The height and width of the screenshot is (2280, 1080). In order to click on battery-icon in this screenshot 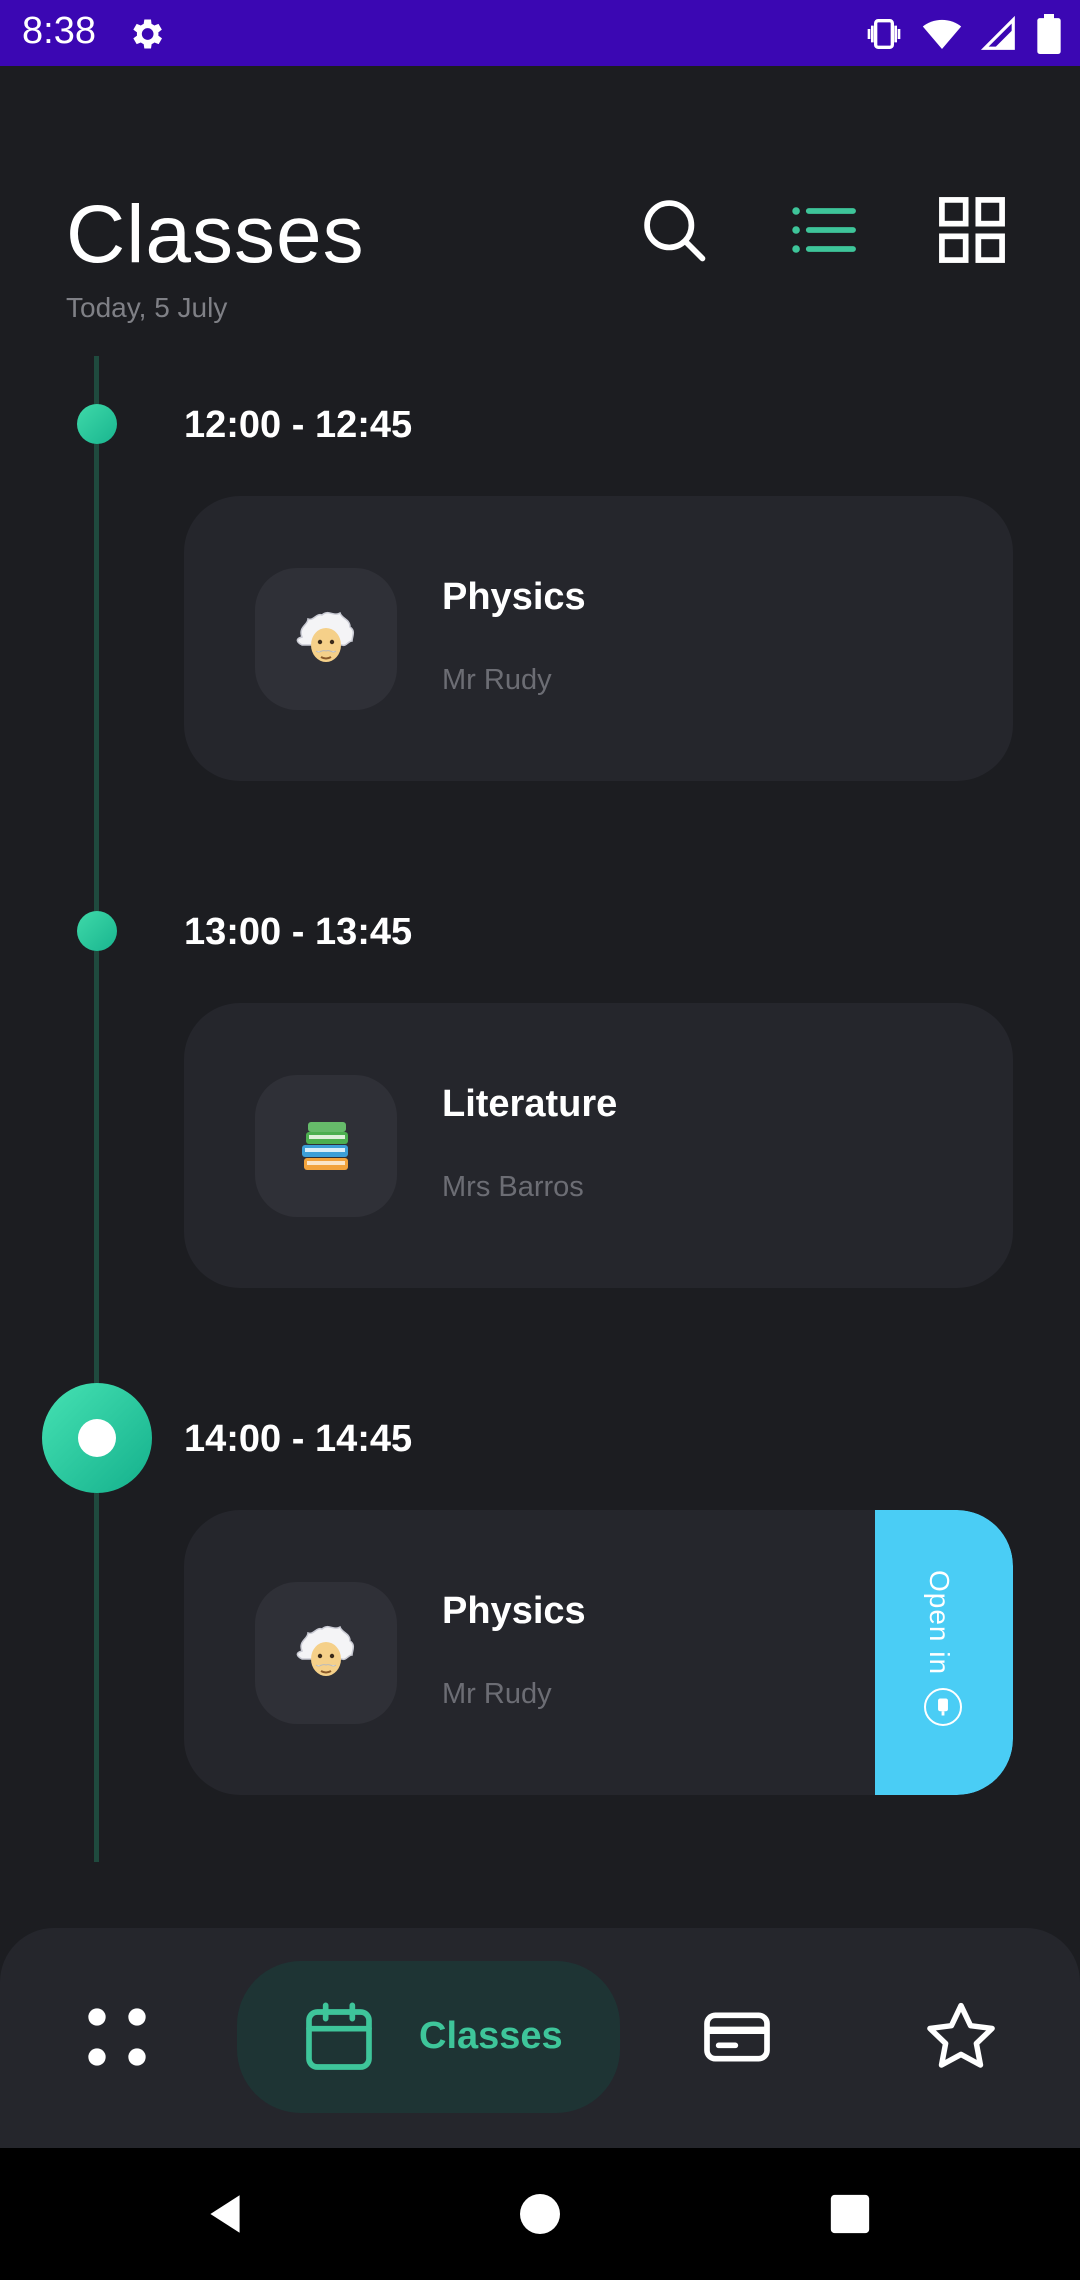, I will do `click(1049, 34)`.